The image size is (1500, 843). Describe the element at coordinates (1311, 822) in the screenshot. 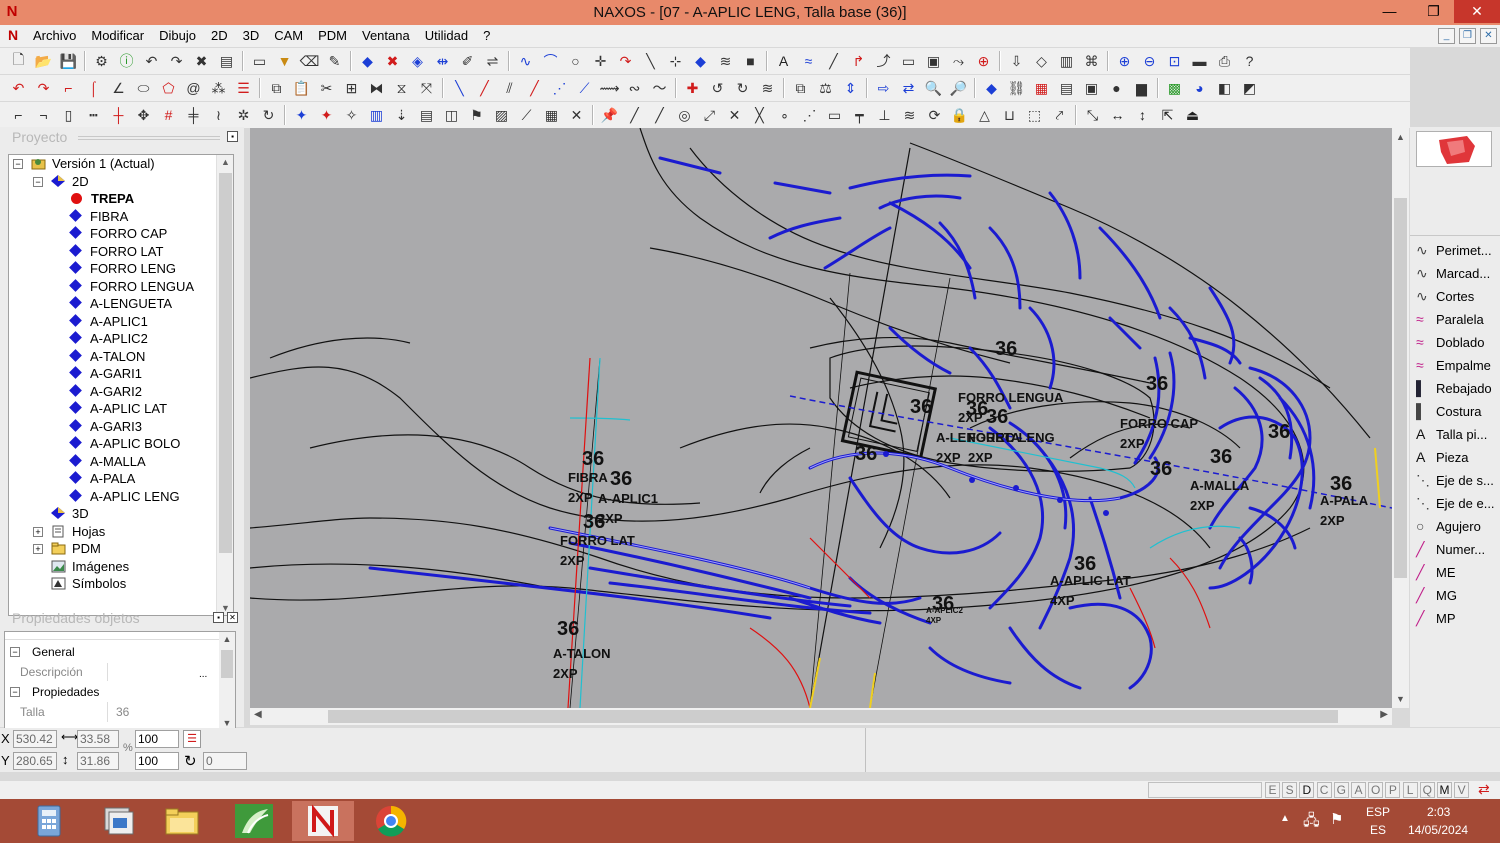

I see `network-icon: 🖧` at that location.